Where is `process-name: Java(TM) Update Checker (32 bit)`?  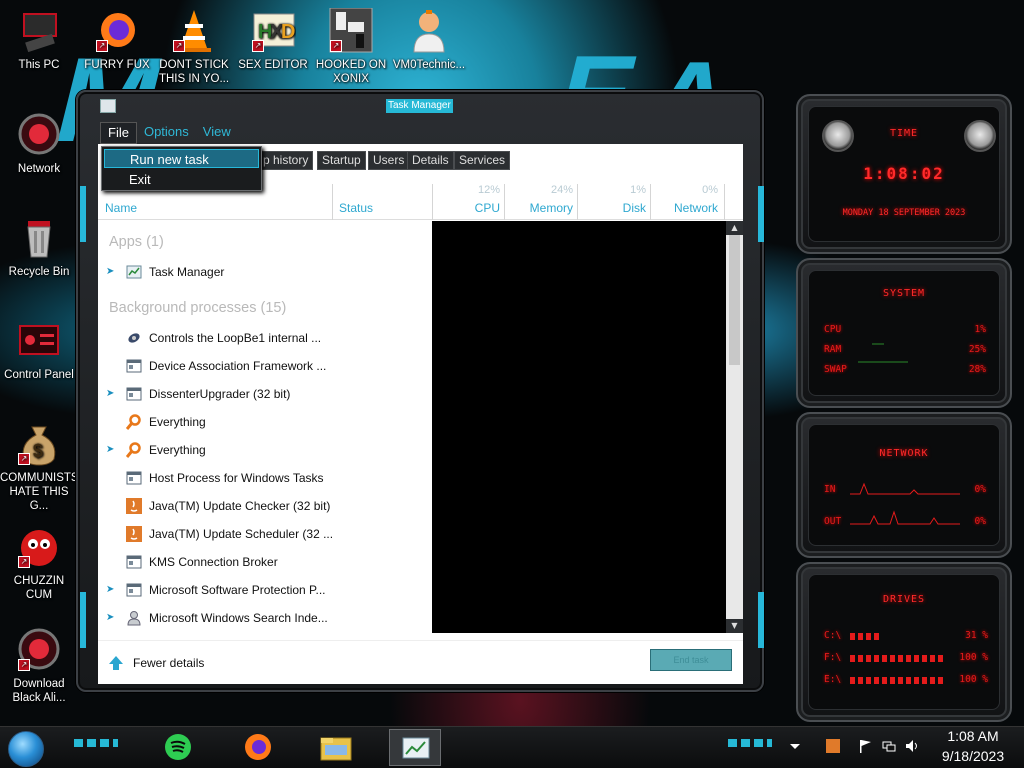
process-name: Java(TM) Update Checker (32 bit) is located at coordinates (240, 506).